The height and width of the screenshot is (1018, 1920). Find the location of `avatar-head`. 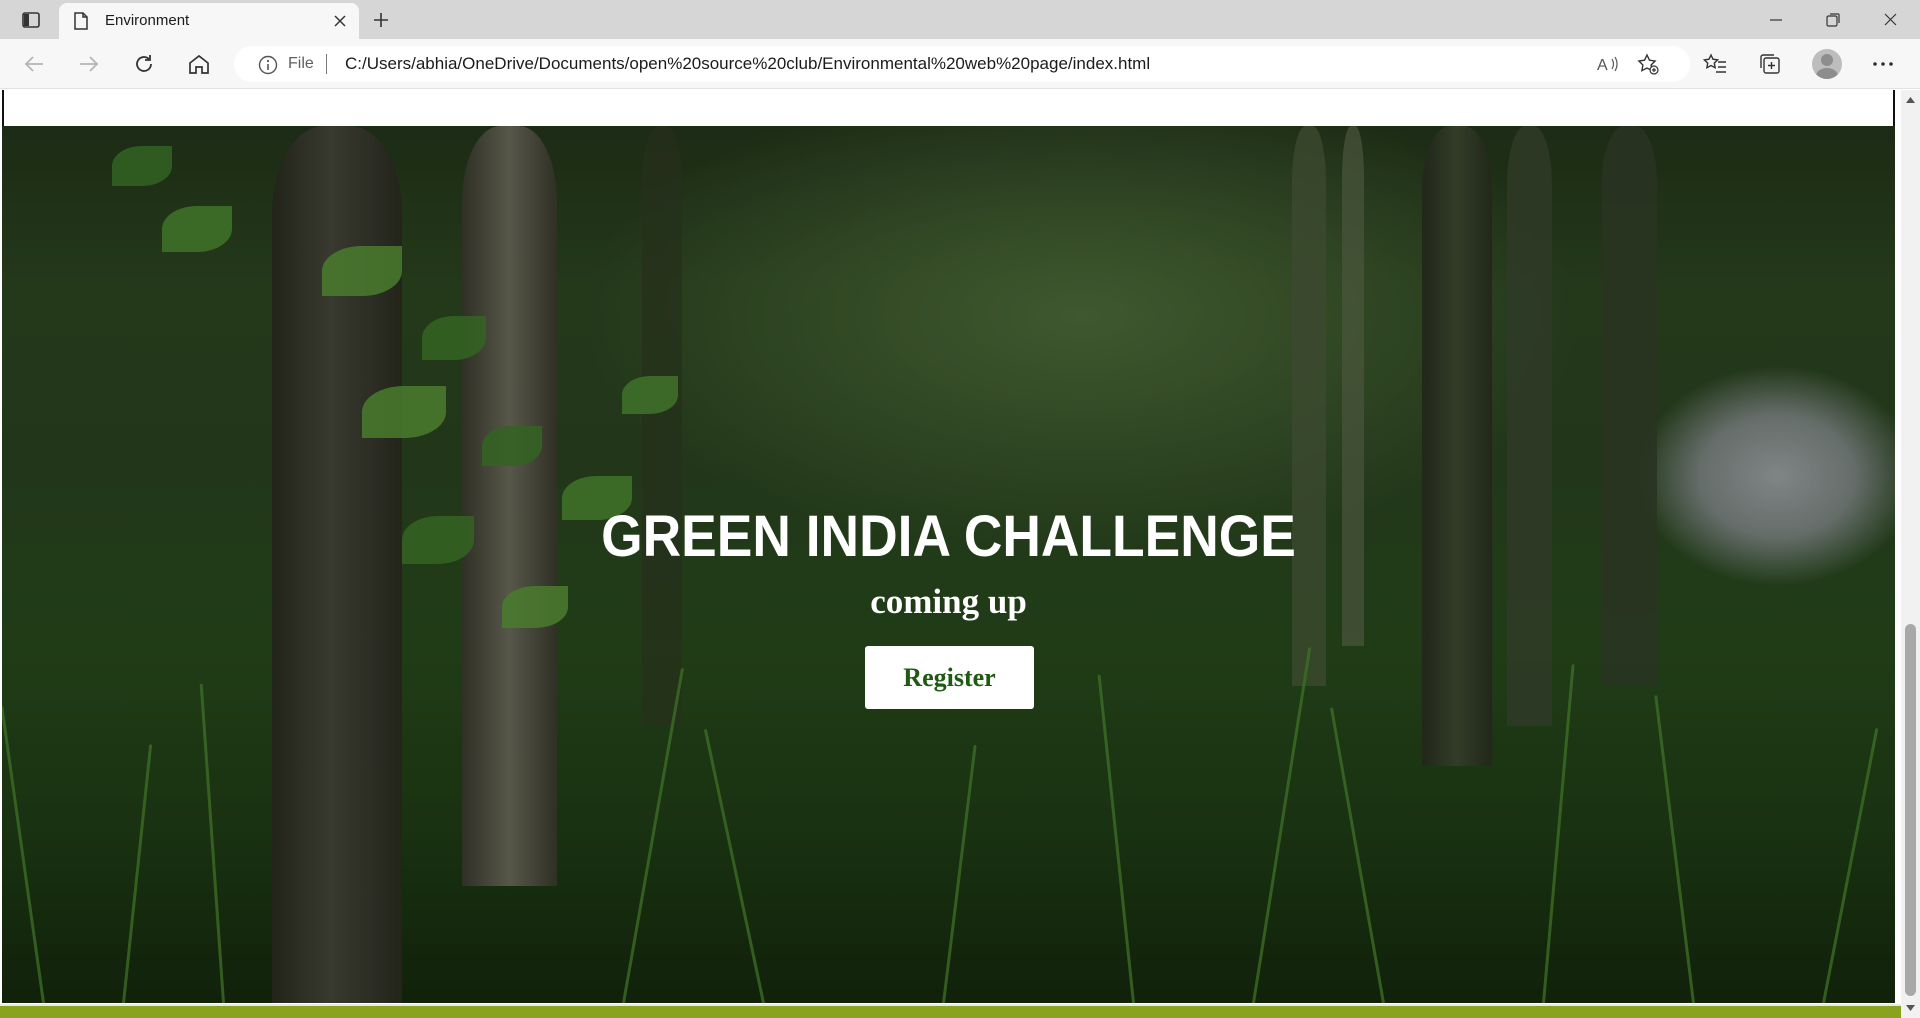

avatar-head is located at coordinates (1827, 60).